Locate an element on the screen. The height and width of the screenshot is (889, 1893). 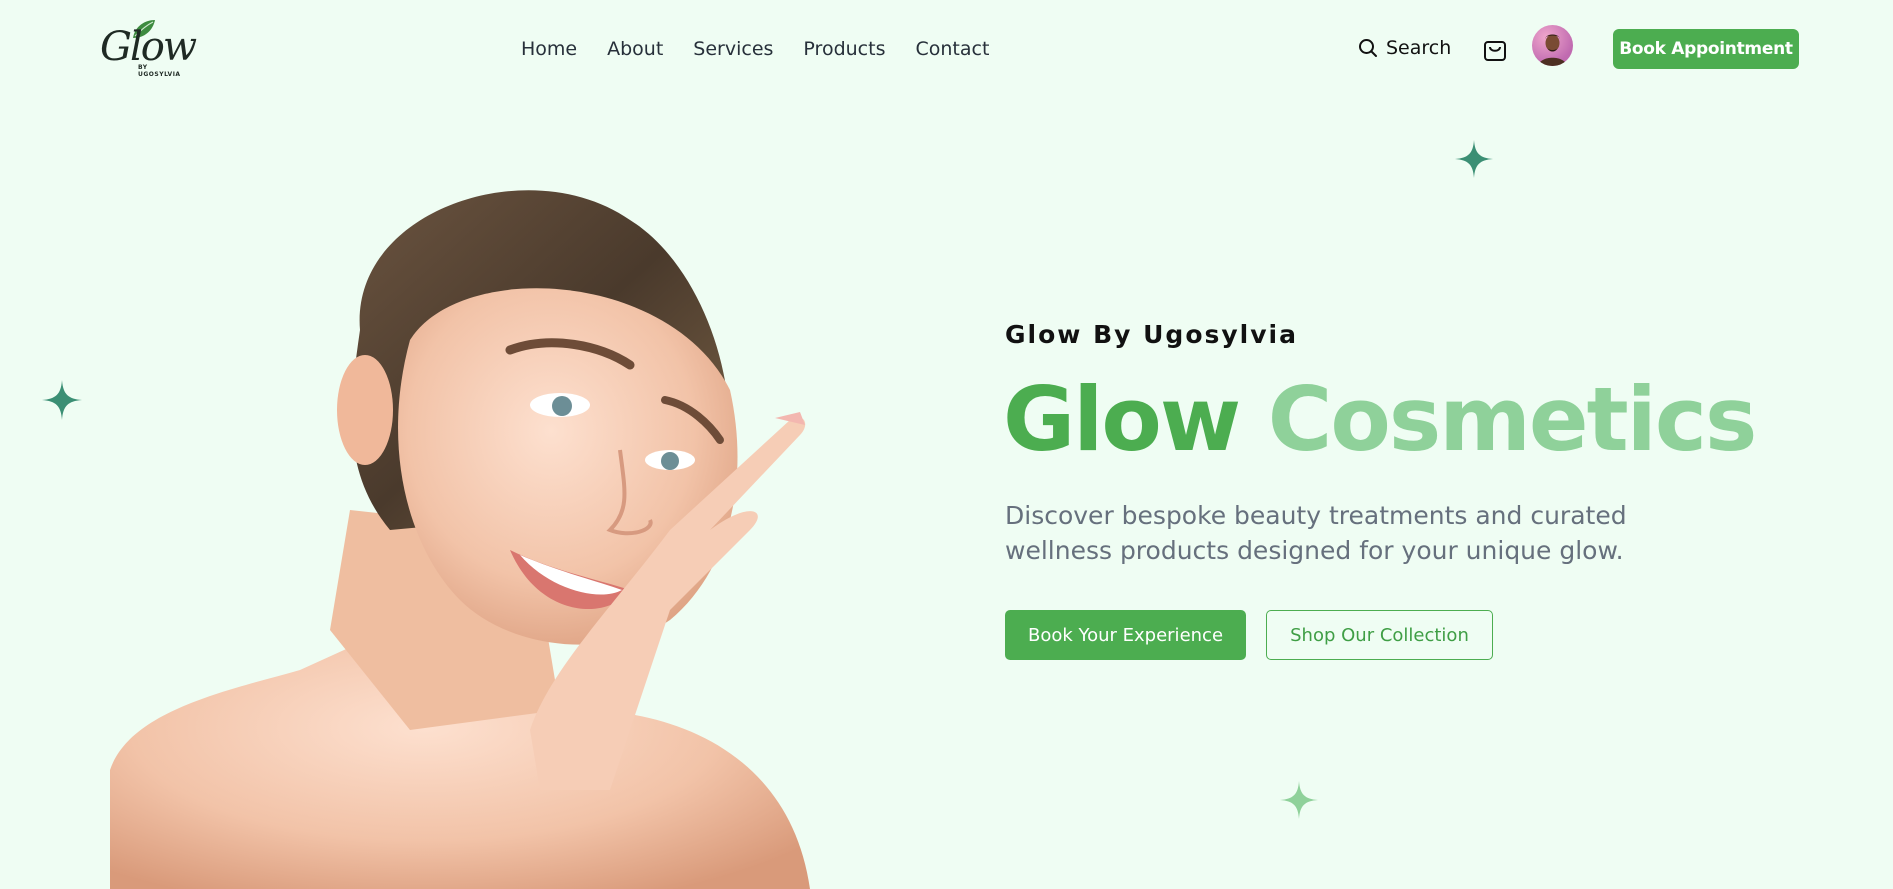
book-experience-button: Book Your Experience is located at coordinates (1125, 635).